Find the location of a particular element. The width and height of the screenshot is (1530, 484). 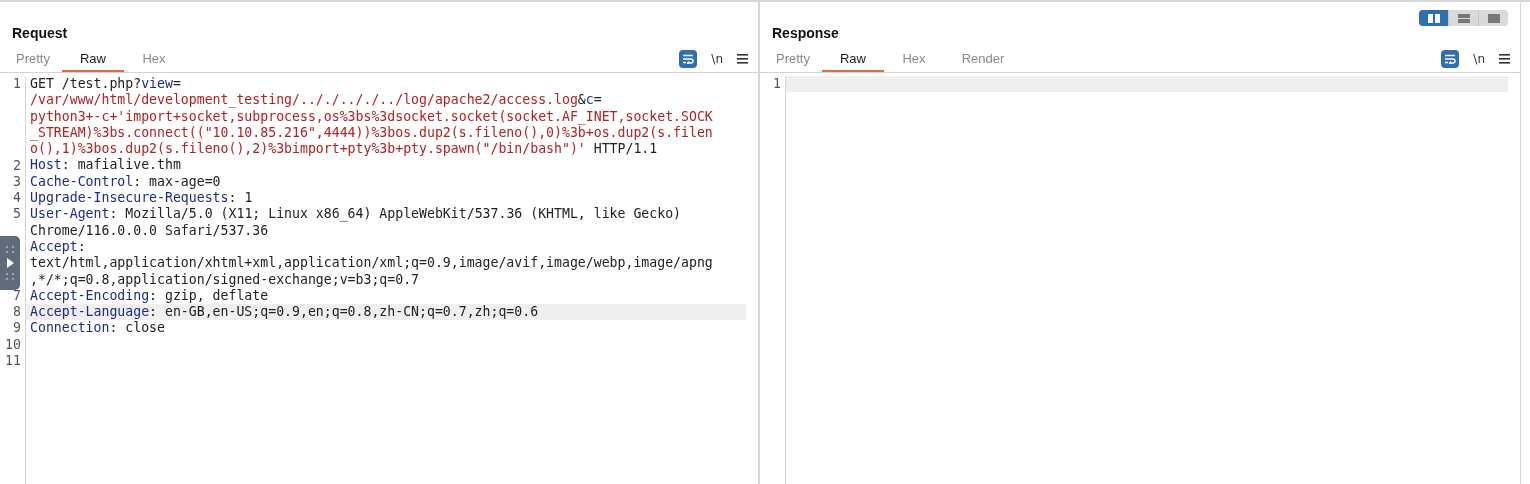

line-number: 3 is located at coordinates (17, 182).